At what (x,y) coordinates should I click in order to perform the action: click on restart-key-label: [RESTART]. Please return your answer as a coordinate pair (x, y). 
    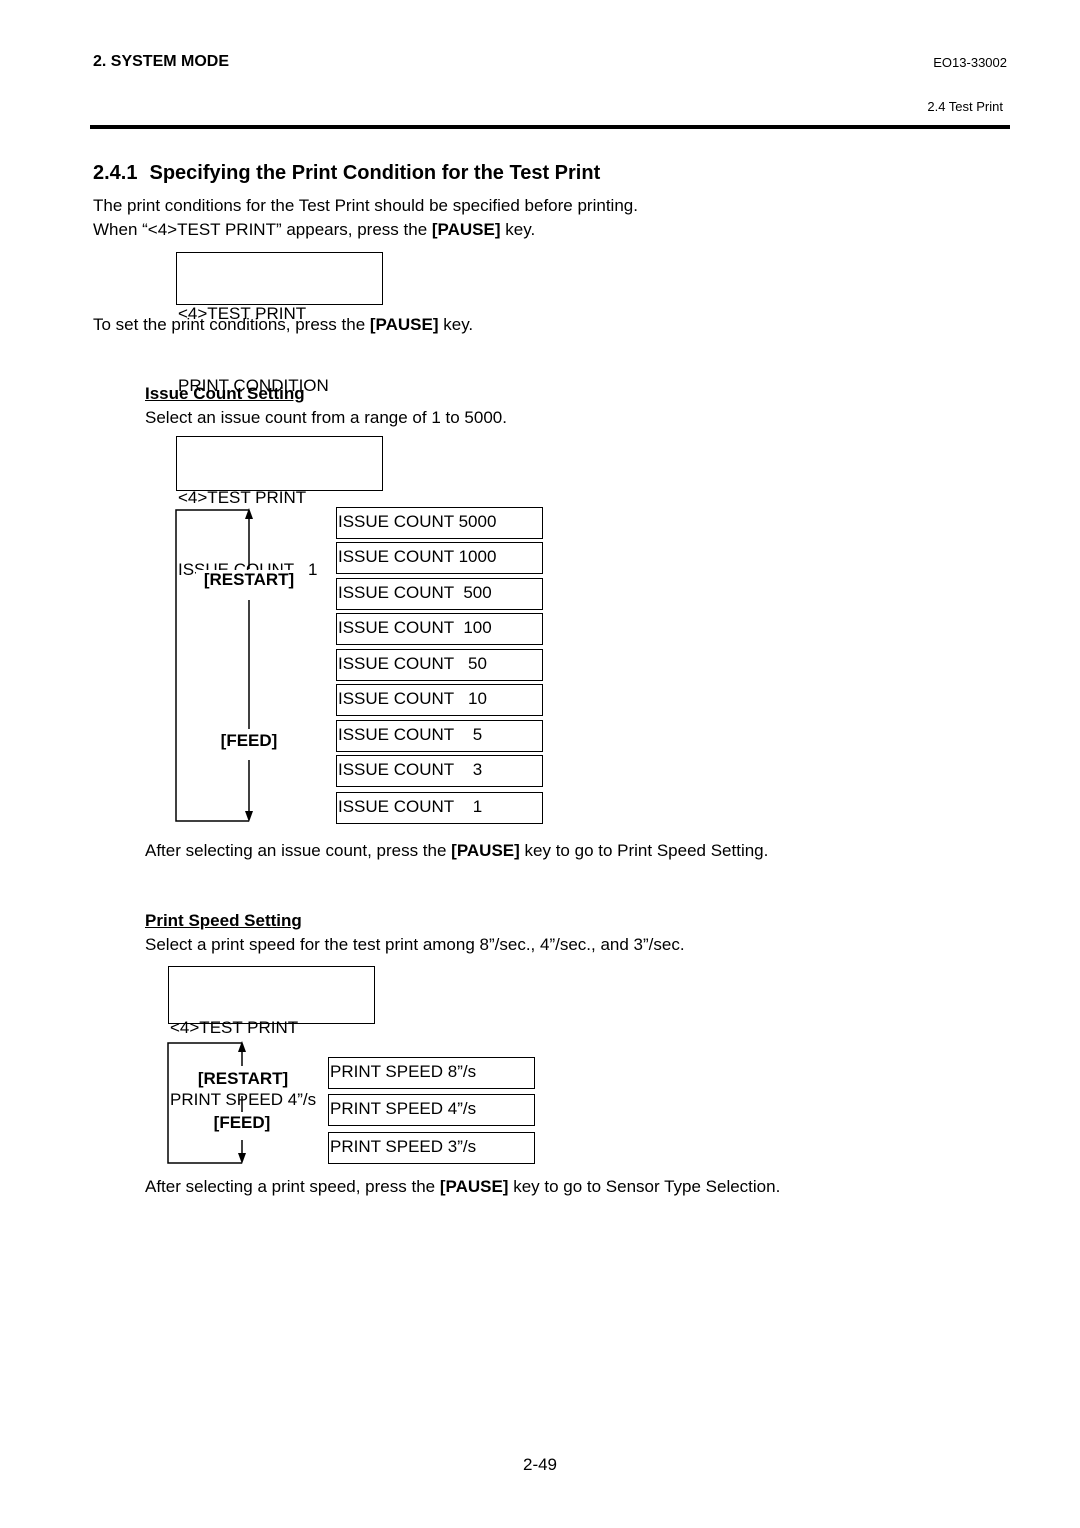
    Looking at the image, I should click on (249, 580).